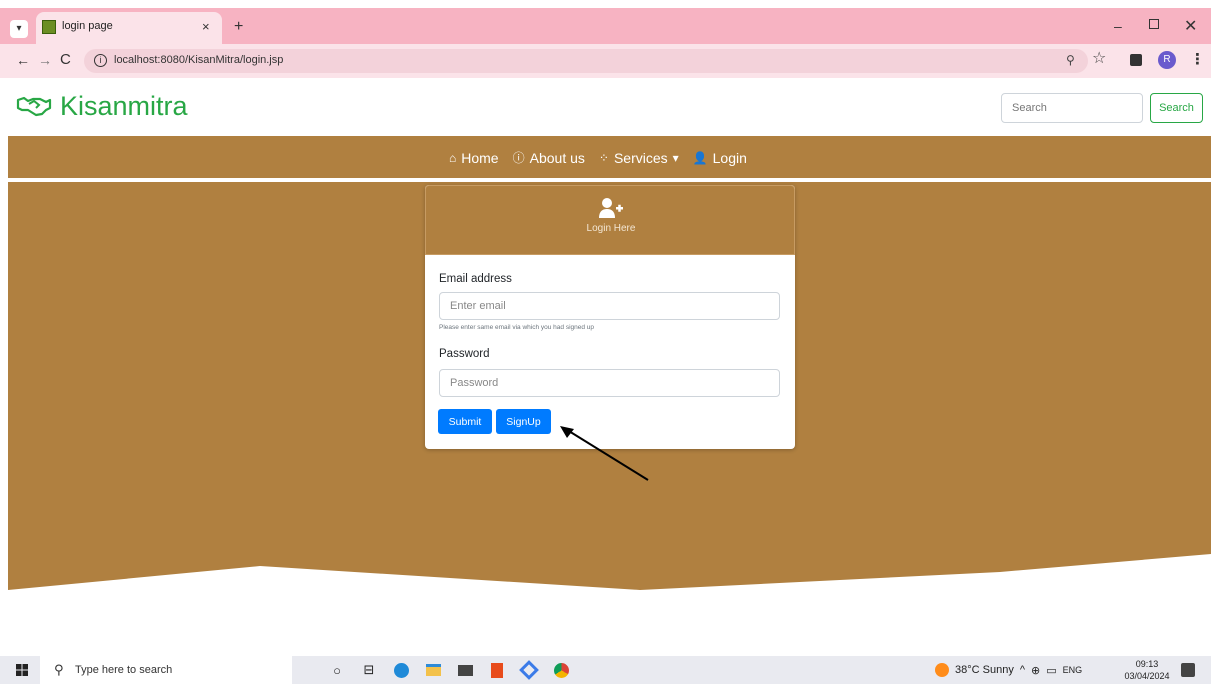 This screenshot has height=684, width=1211. Describe the element at coordinates (1147, 664) in the screenshot. I see `clock-time: 09:13` at that location.